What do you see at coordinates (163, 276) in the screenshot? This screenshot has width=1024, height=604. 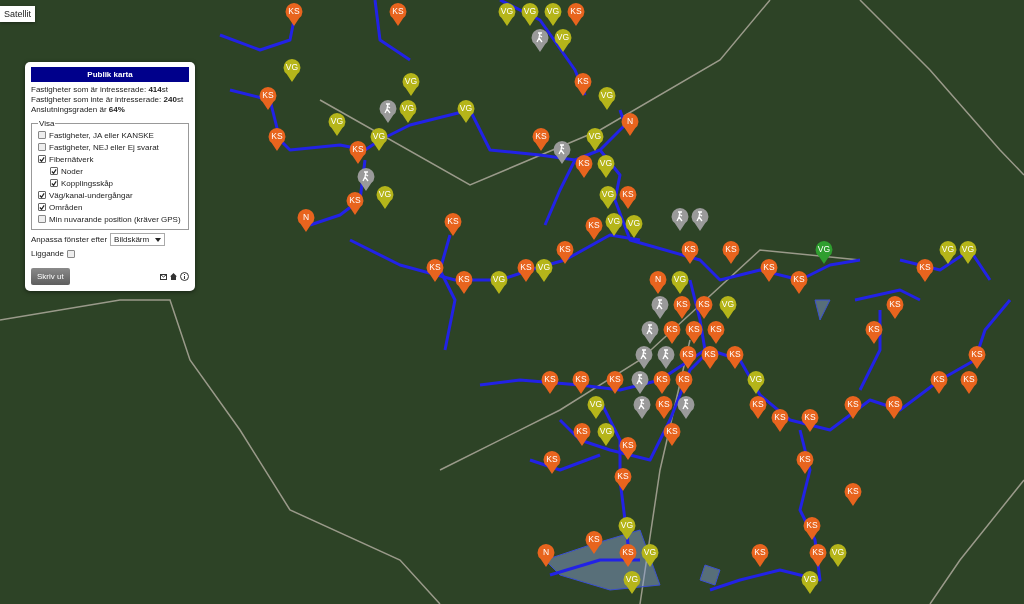 I see `mail-icon` at bounding box center [163, 276].